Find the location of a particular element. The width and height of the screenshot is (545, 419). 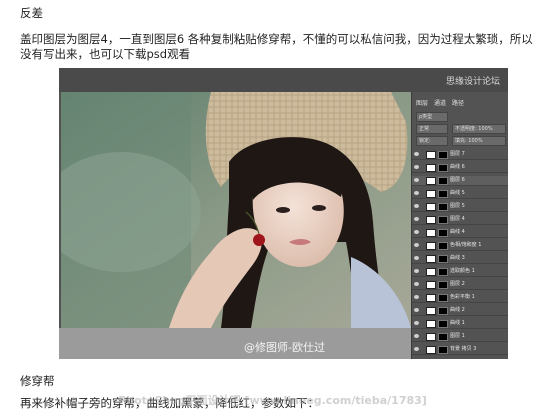

layer-name: 曲线 3 is located at coordinates (457, 258).